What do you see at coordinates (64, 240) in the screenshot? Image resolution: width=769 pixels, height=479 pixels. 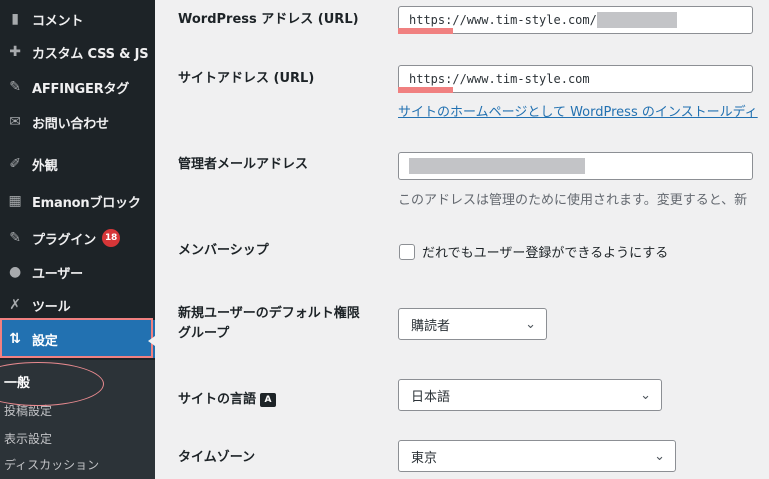 I see `menu-item-label: プラグイン` at bounding box center [64, 240].